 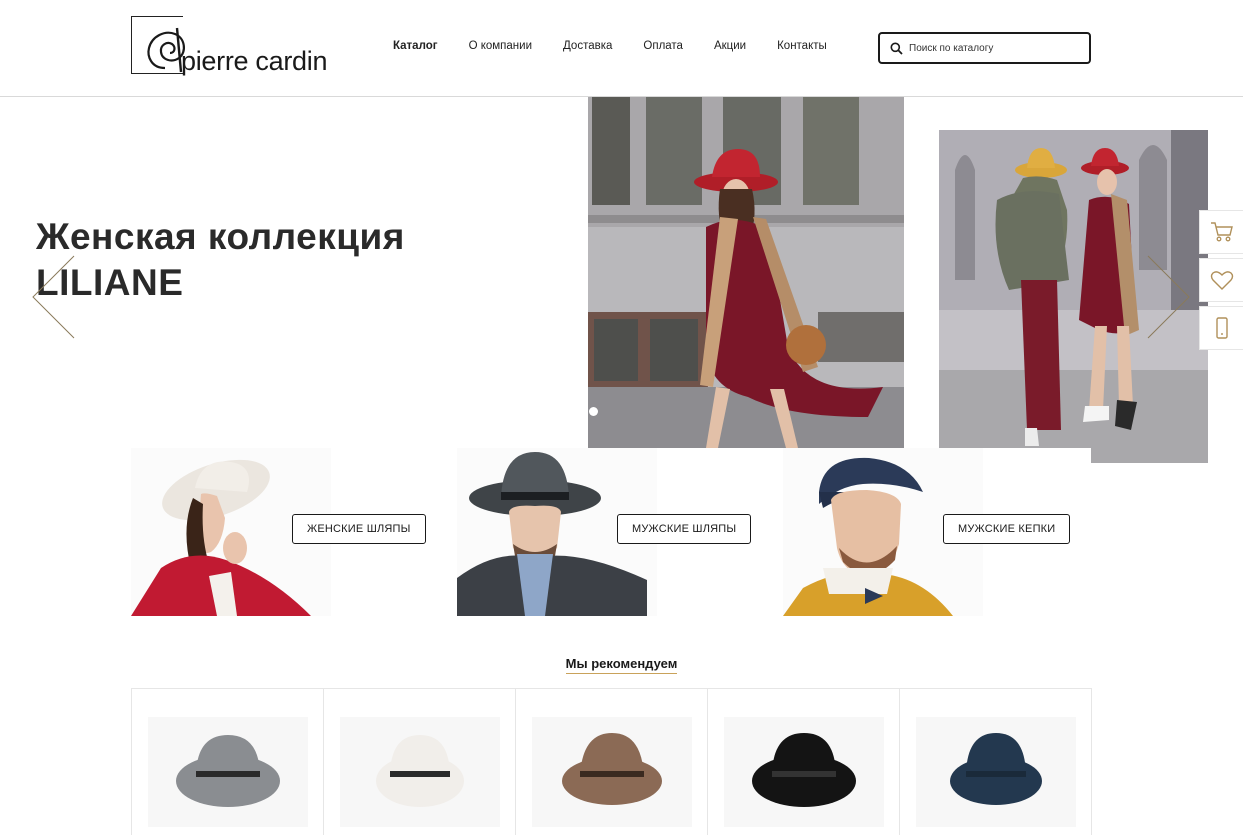 I want to click on recommended-title: Мы рекомендуем, so click(x=621, y=665).